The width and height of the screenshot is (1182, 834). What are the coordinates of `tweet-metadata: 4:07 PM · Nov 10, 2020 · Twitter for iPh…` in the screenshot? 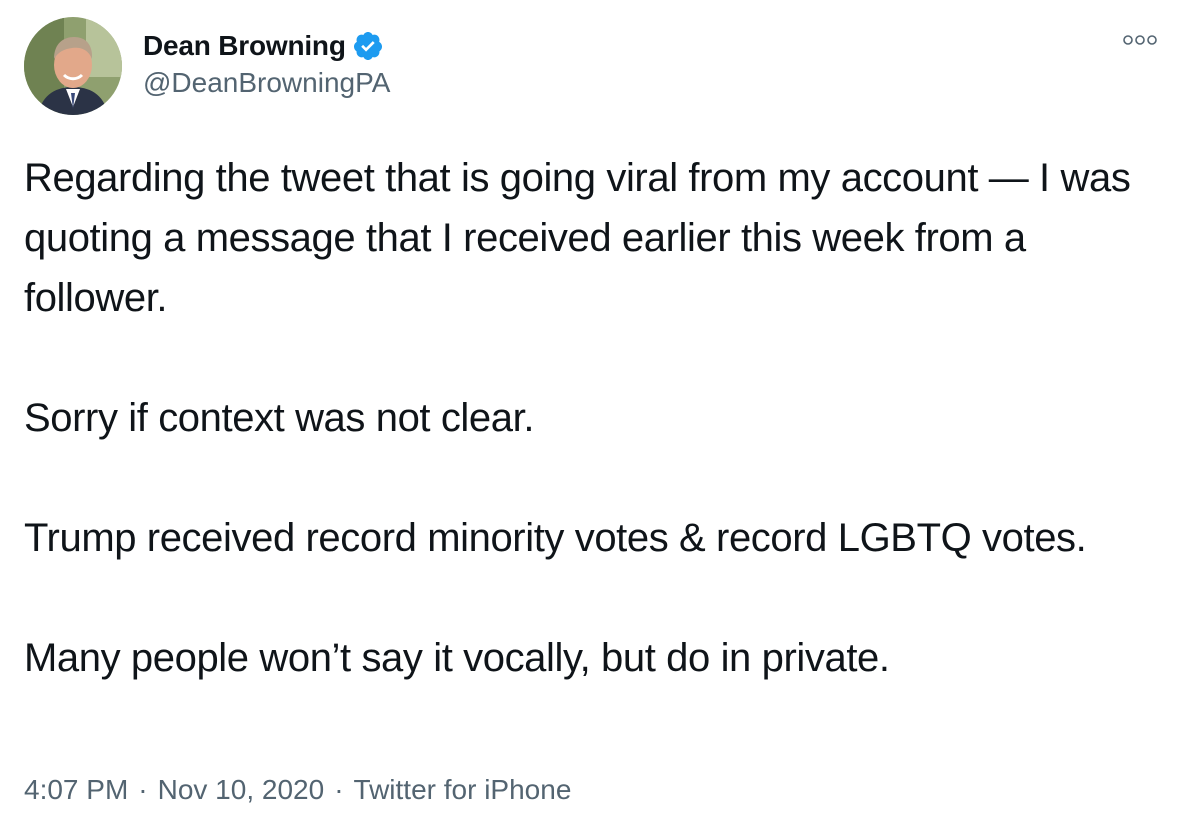 It's located at (297, 790).